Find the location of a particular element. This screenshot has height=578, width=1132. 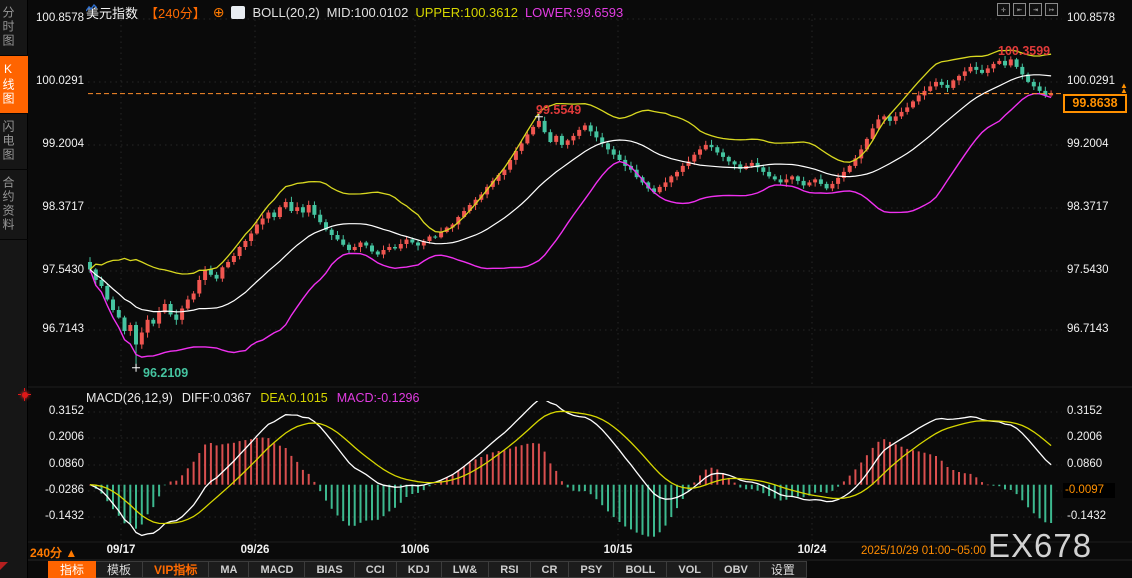

toolbar-button-OBV: OBV is located at coordinates (736, 569).